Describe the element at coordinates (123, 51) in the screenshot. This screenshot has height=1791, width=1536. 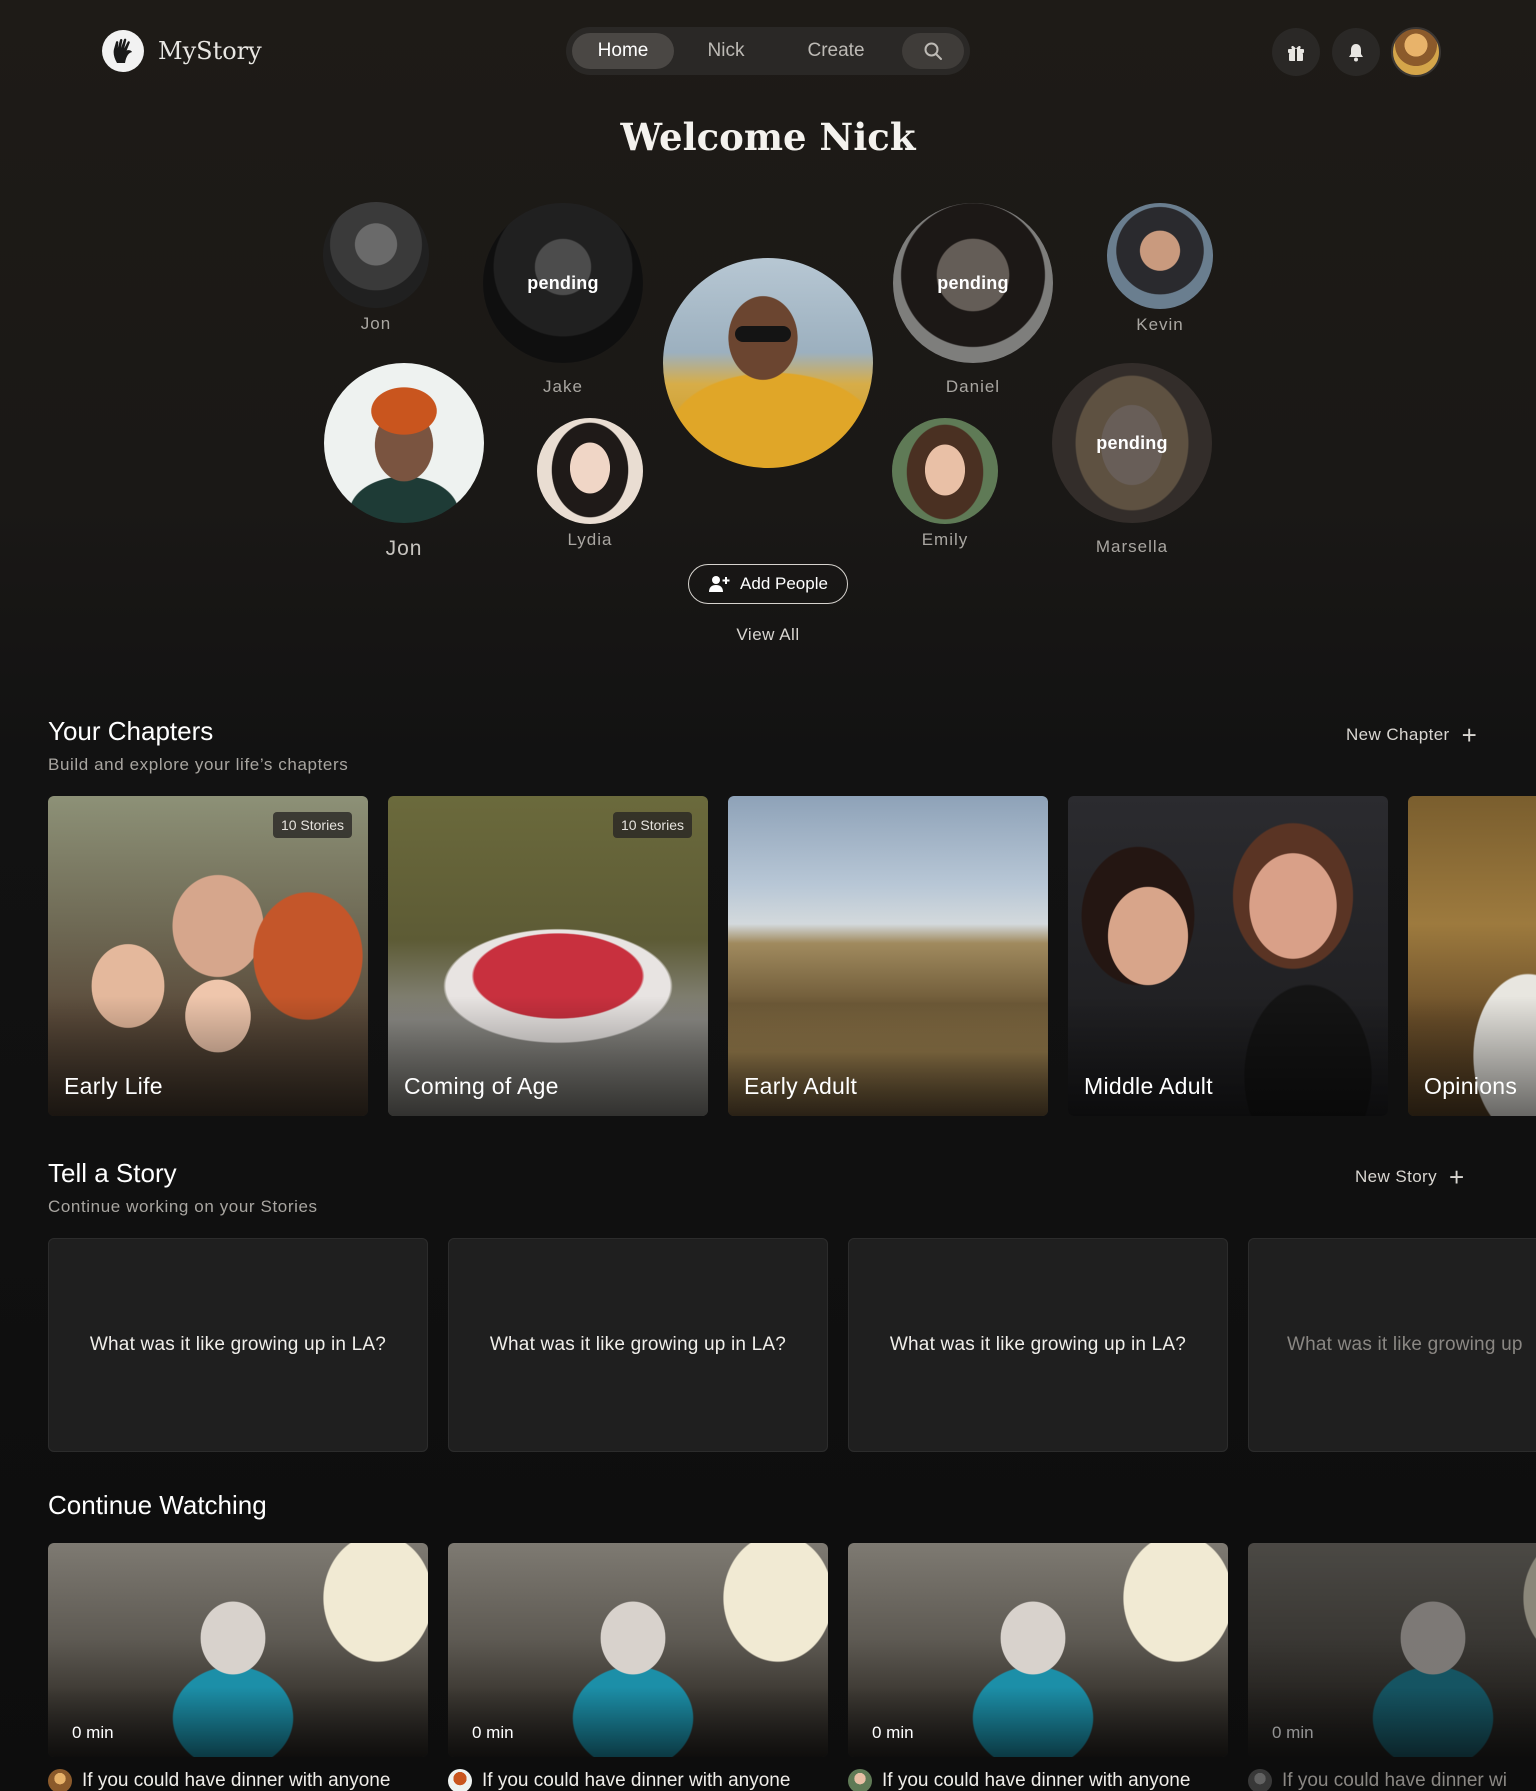
I see `hand-logo-icon` at that location.